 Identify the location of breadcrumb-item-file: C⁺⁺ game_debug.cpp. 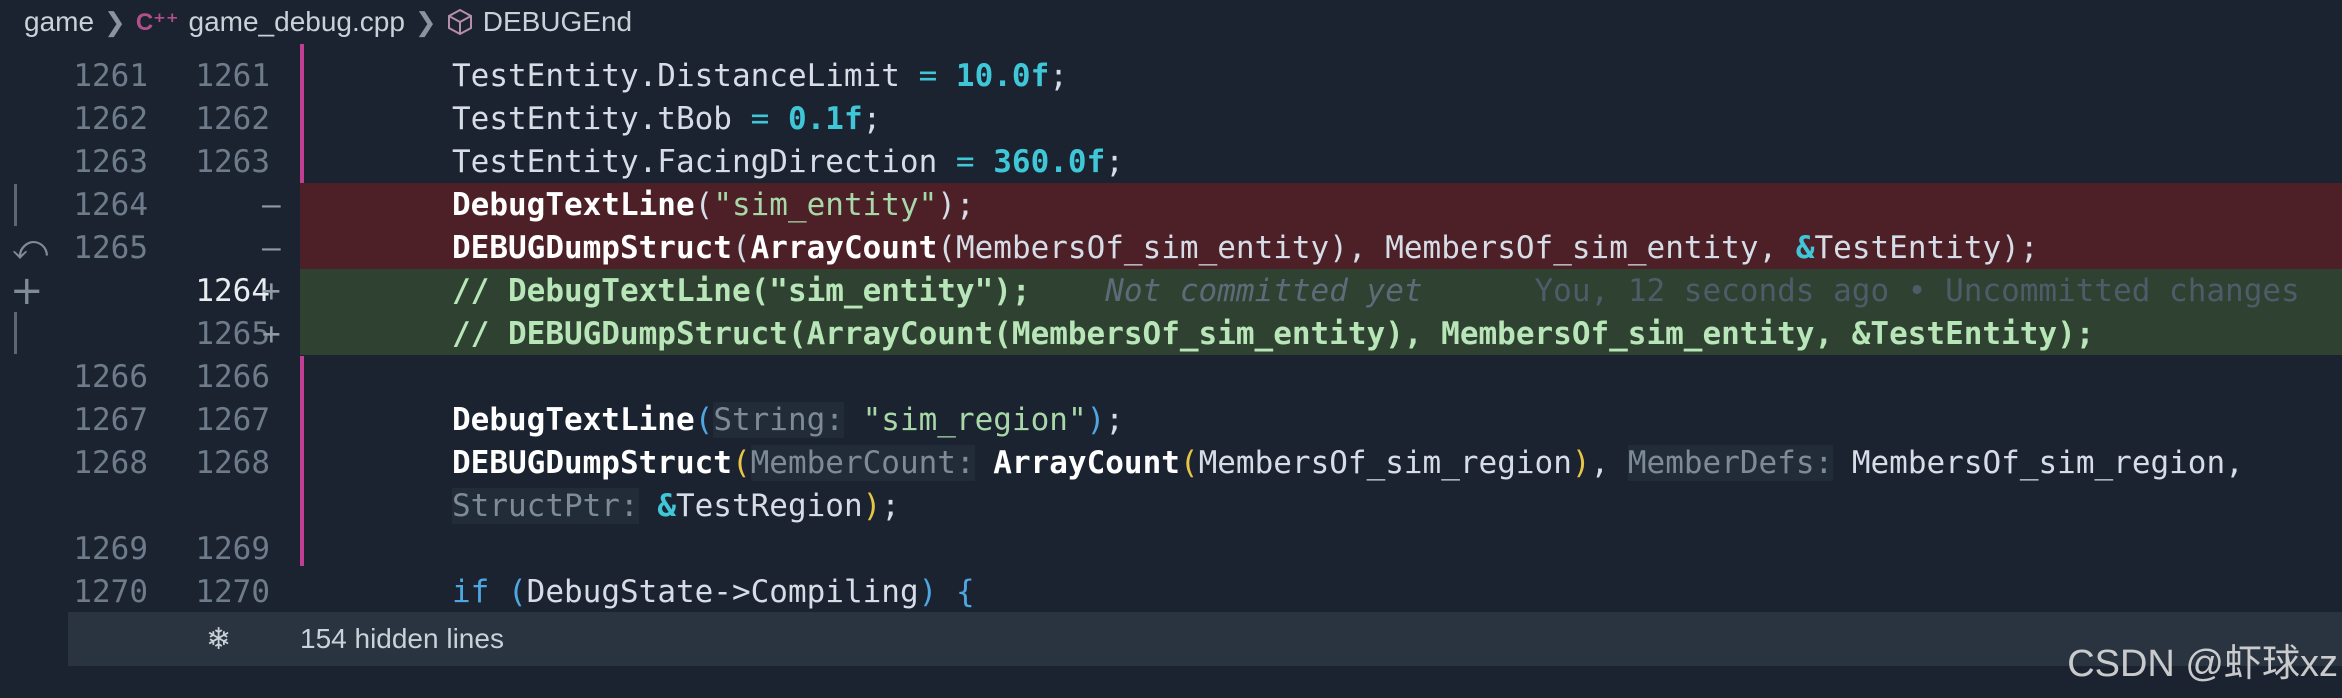
(270, 22).